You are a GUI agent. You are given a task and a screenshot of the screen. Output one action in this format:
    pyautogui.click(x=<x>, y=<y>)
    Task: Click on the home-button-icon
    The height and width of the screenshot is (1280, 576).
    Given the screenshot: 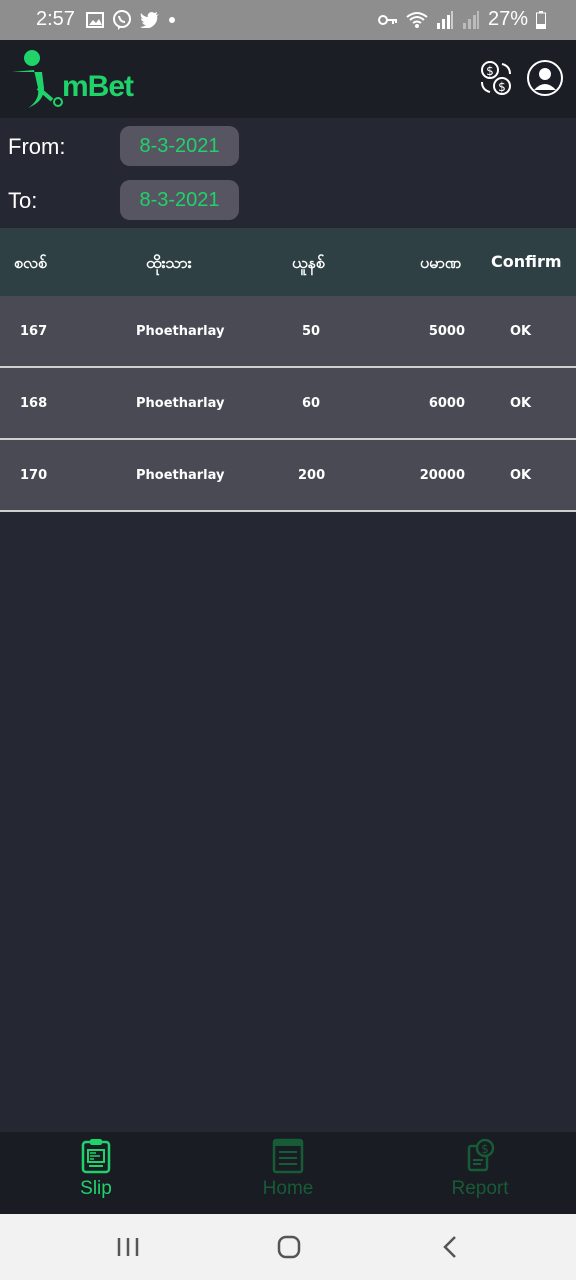 What is the action you would take?
    pyautogui.click(x=289, y=1247)
    